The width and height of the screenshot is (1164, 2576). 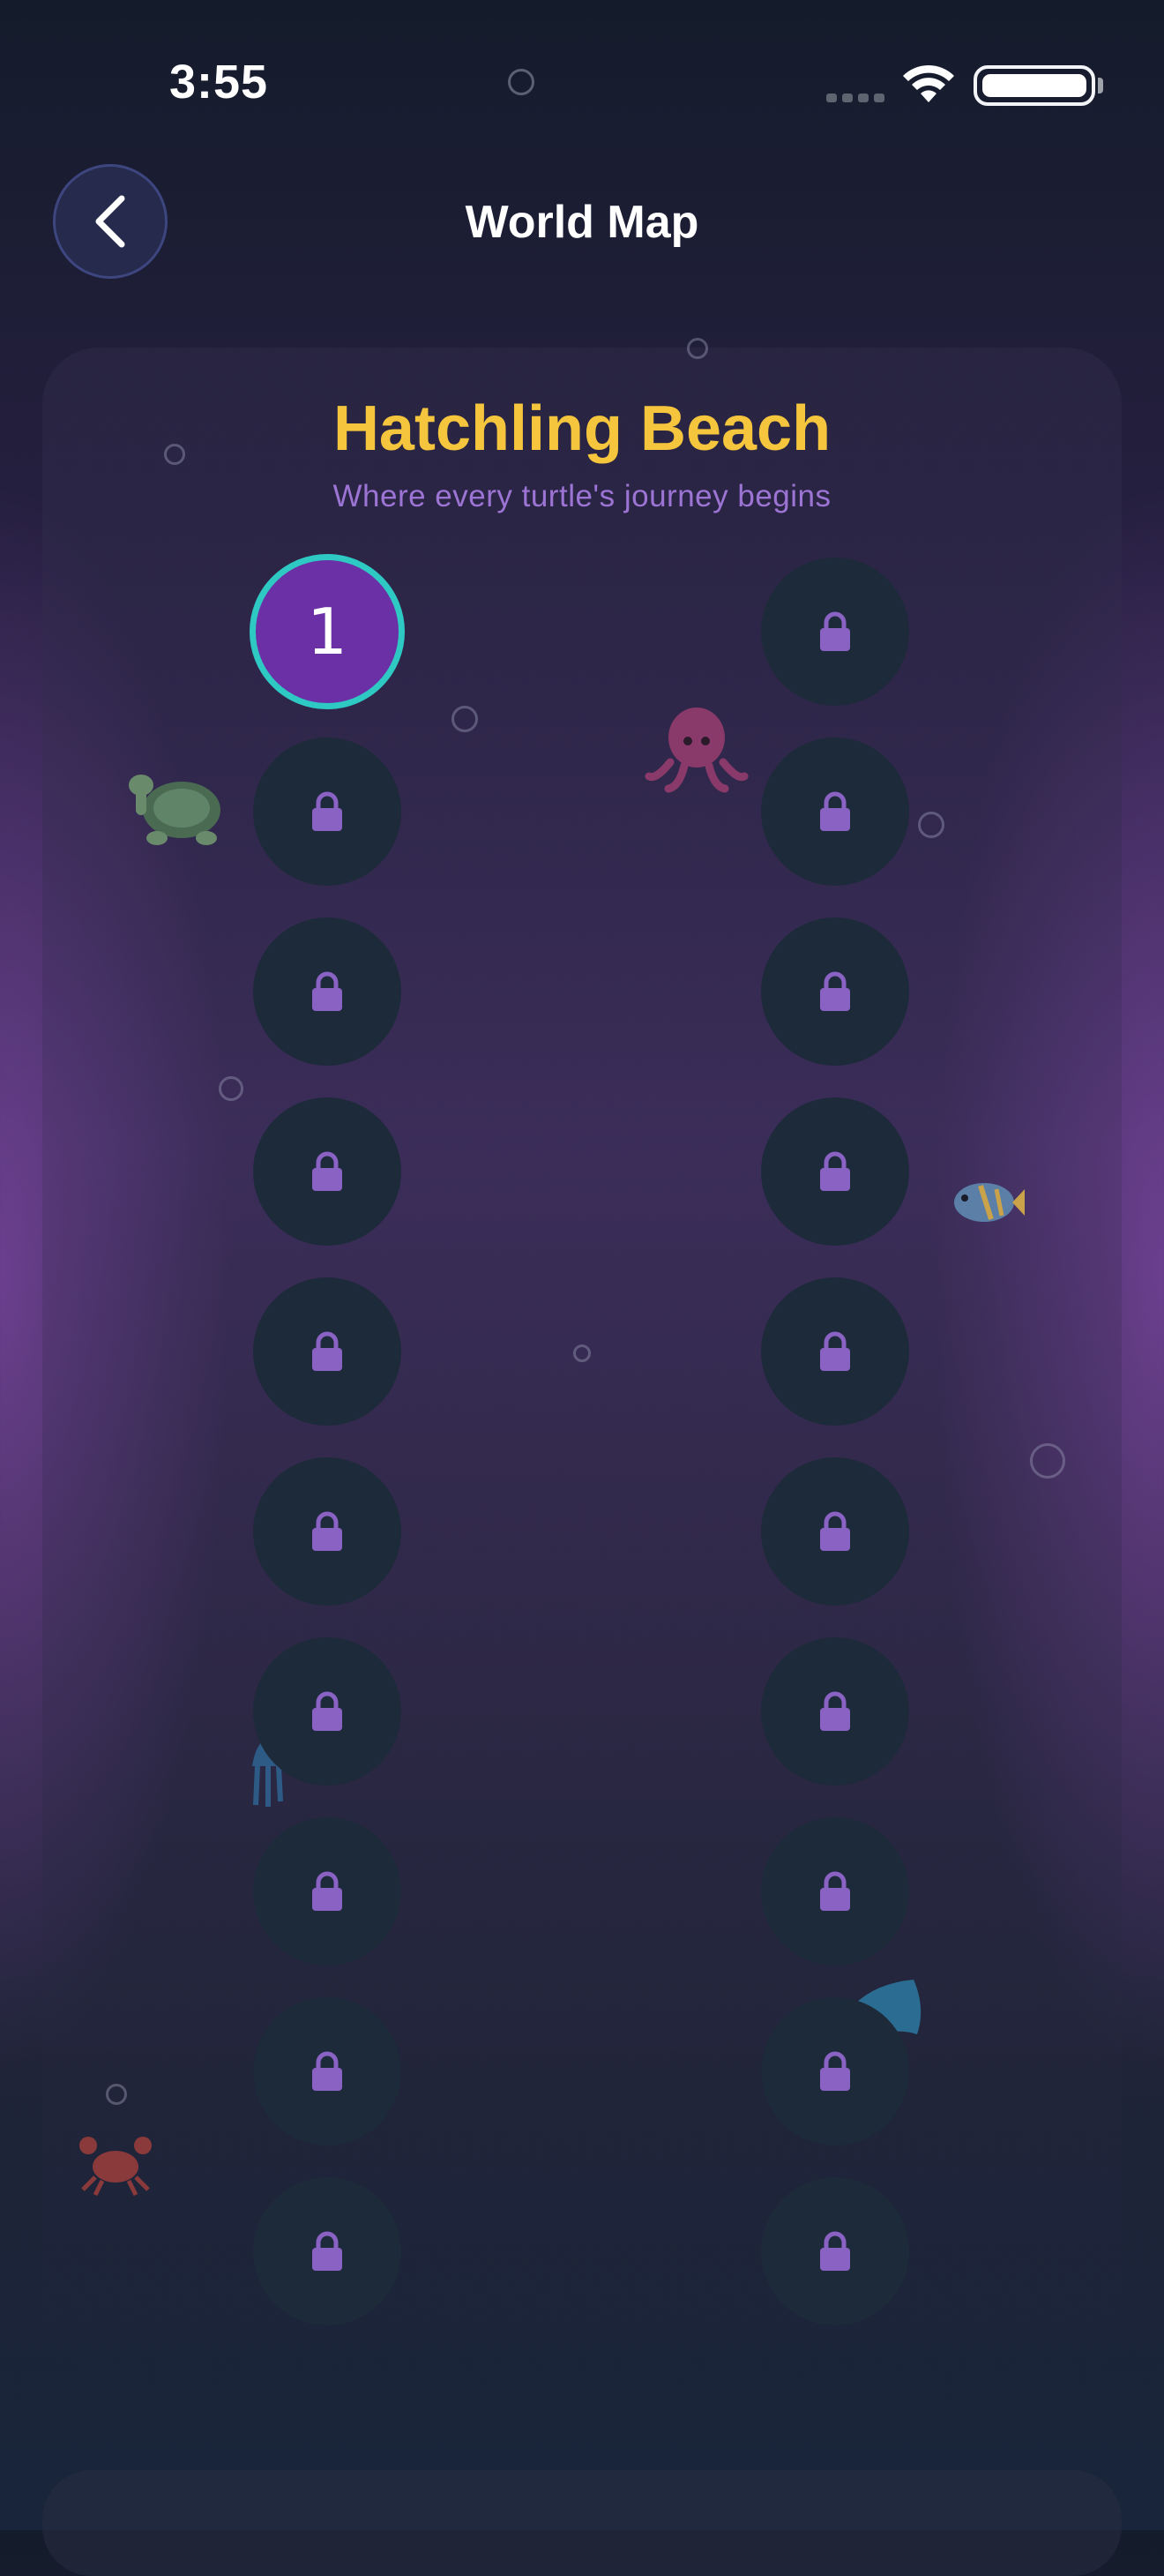 What do you see at coordinates (582, 2523) in the screenshot?
I see `next-world-card` at bounding box center [582, 2523].